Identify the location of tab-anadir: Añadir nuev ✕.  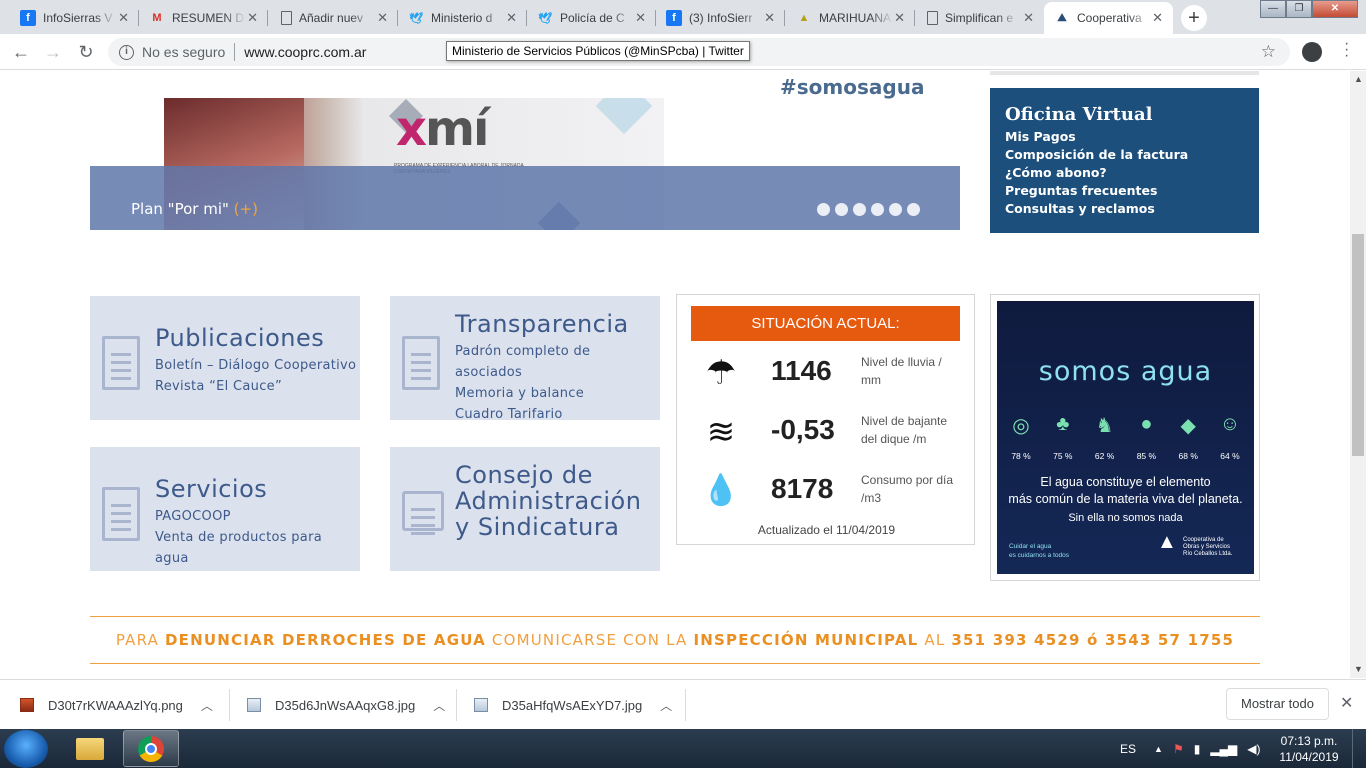
(333, 18).